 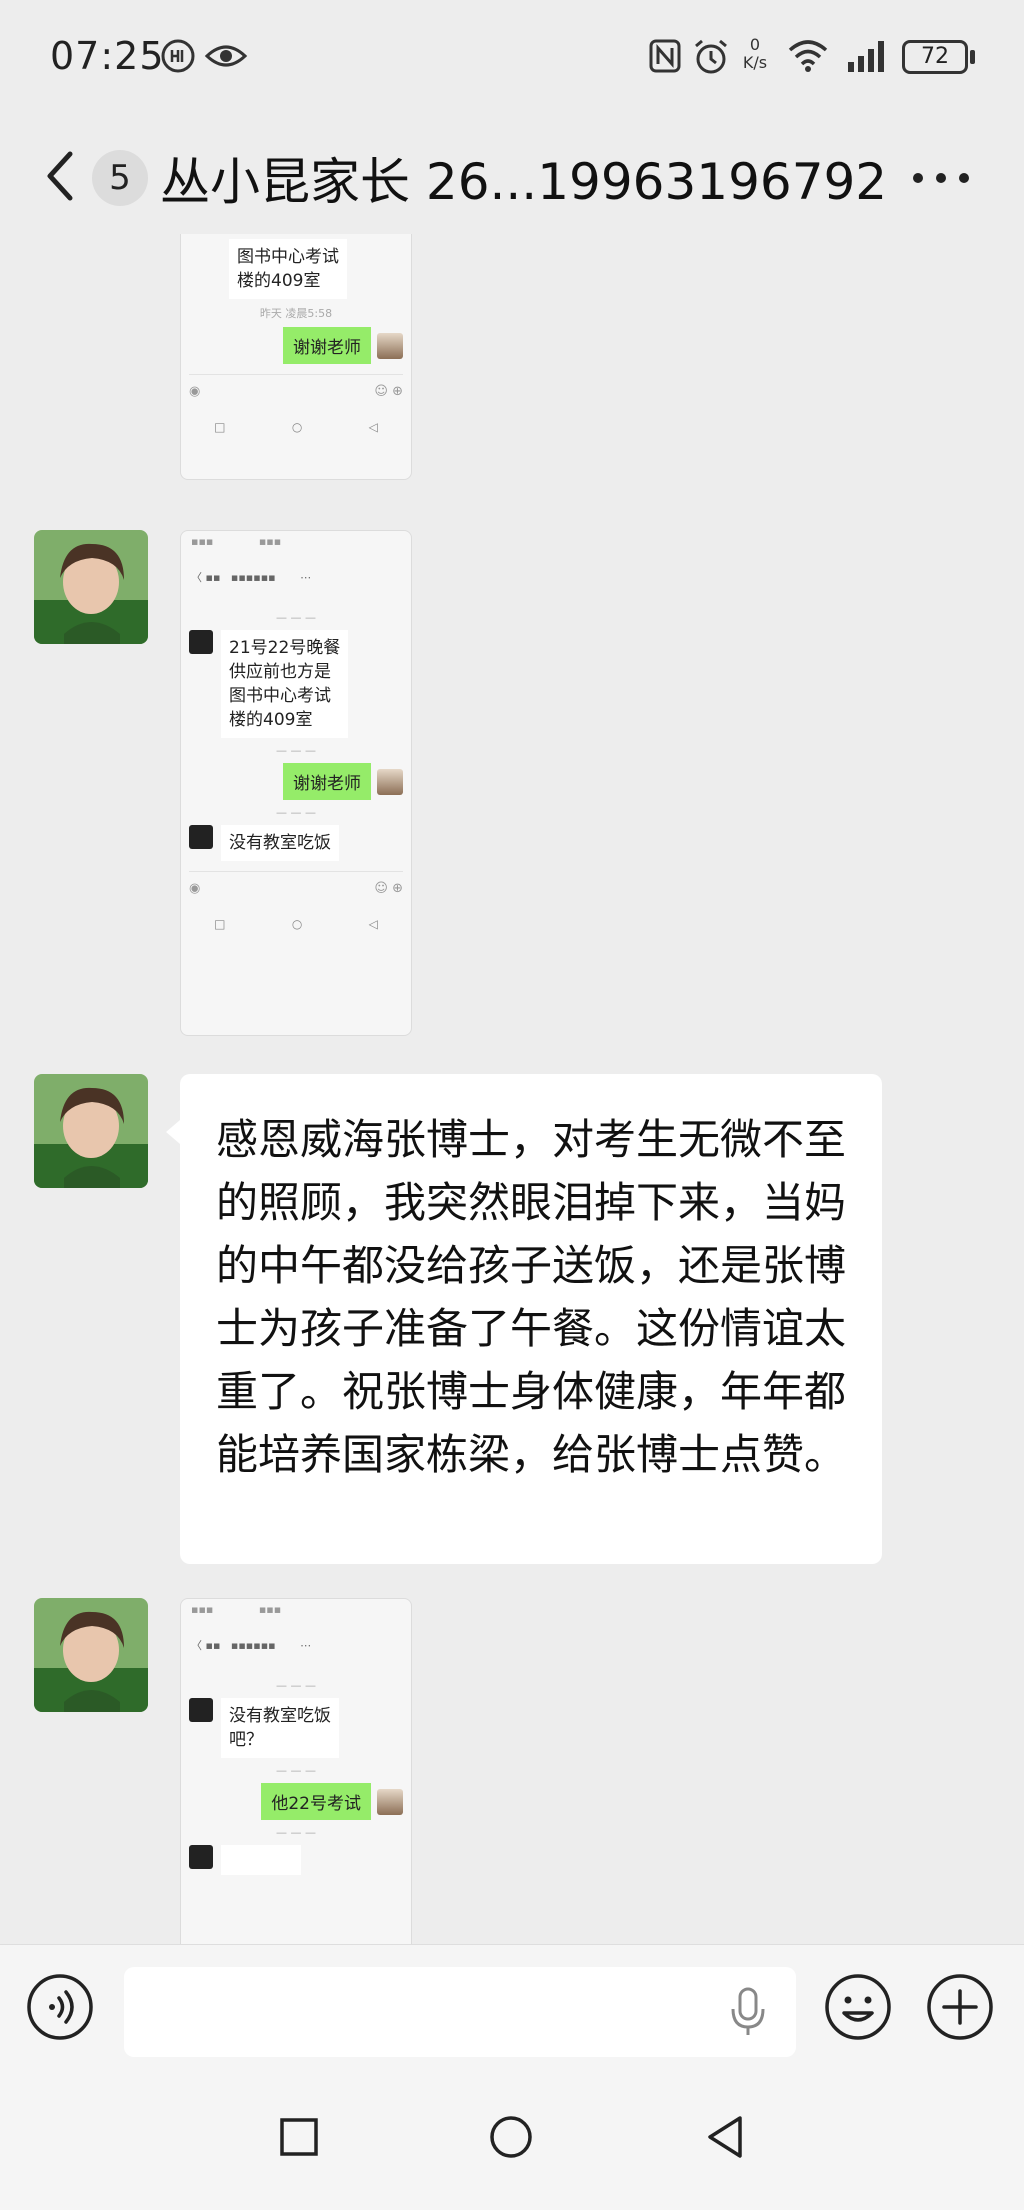 What do you see at coordinates (226, 56) in the screenshot?
I see `eye-icon` at bounding box center [226, 56].